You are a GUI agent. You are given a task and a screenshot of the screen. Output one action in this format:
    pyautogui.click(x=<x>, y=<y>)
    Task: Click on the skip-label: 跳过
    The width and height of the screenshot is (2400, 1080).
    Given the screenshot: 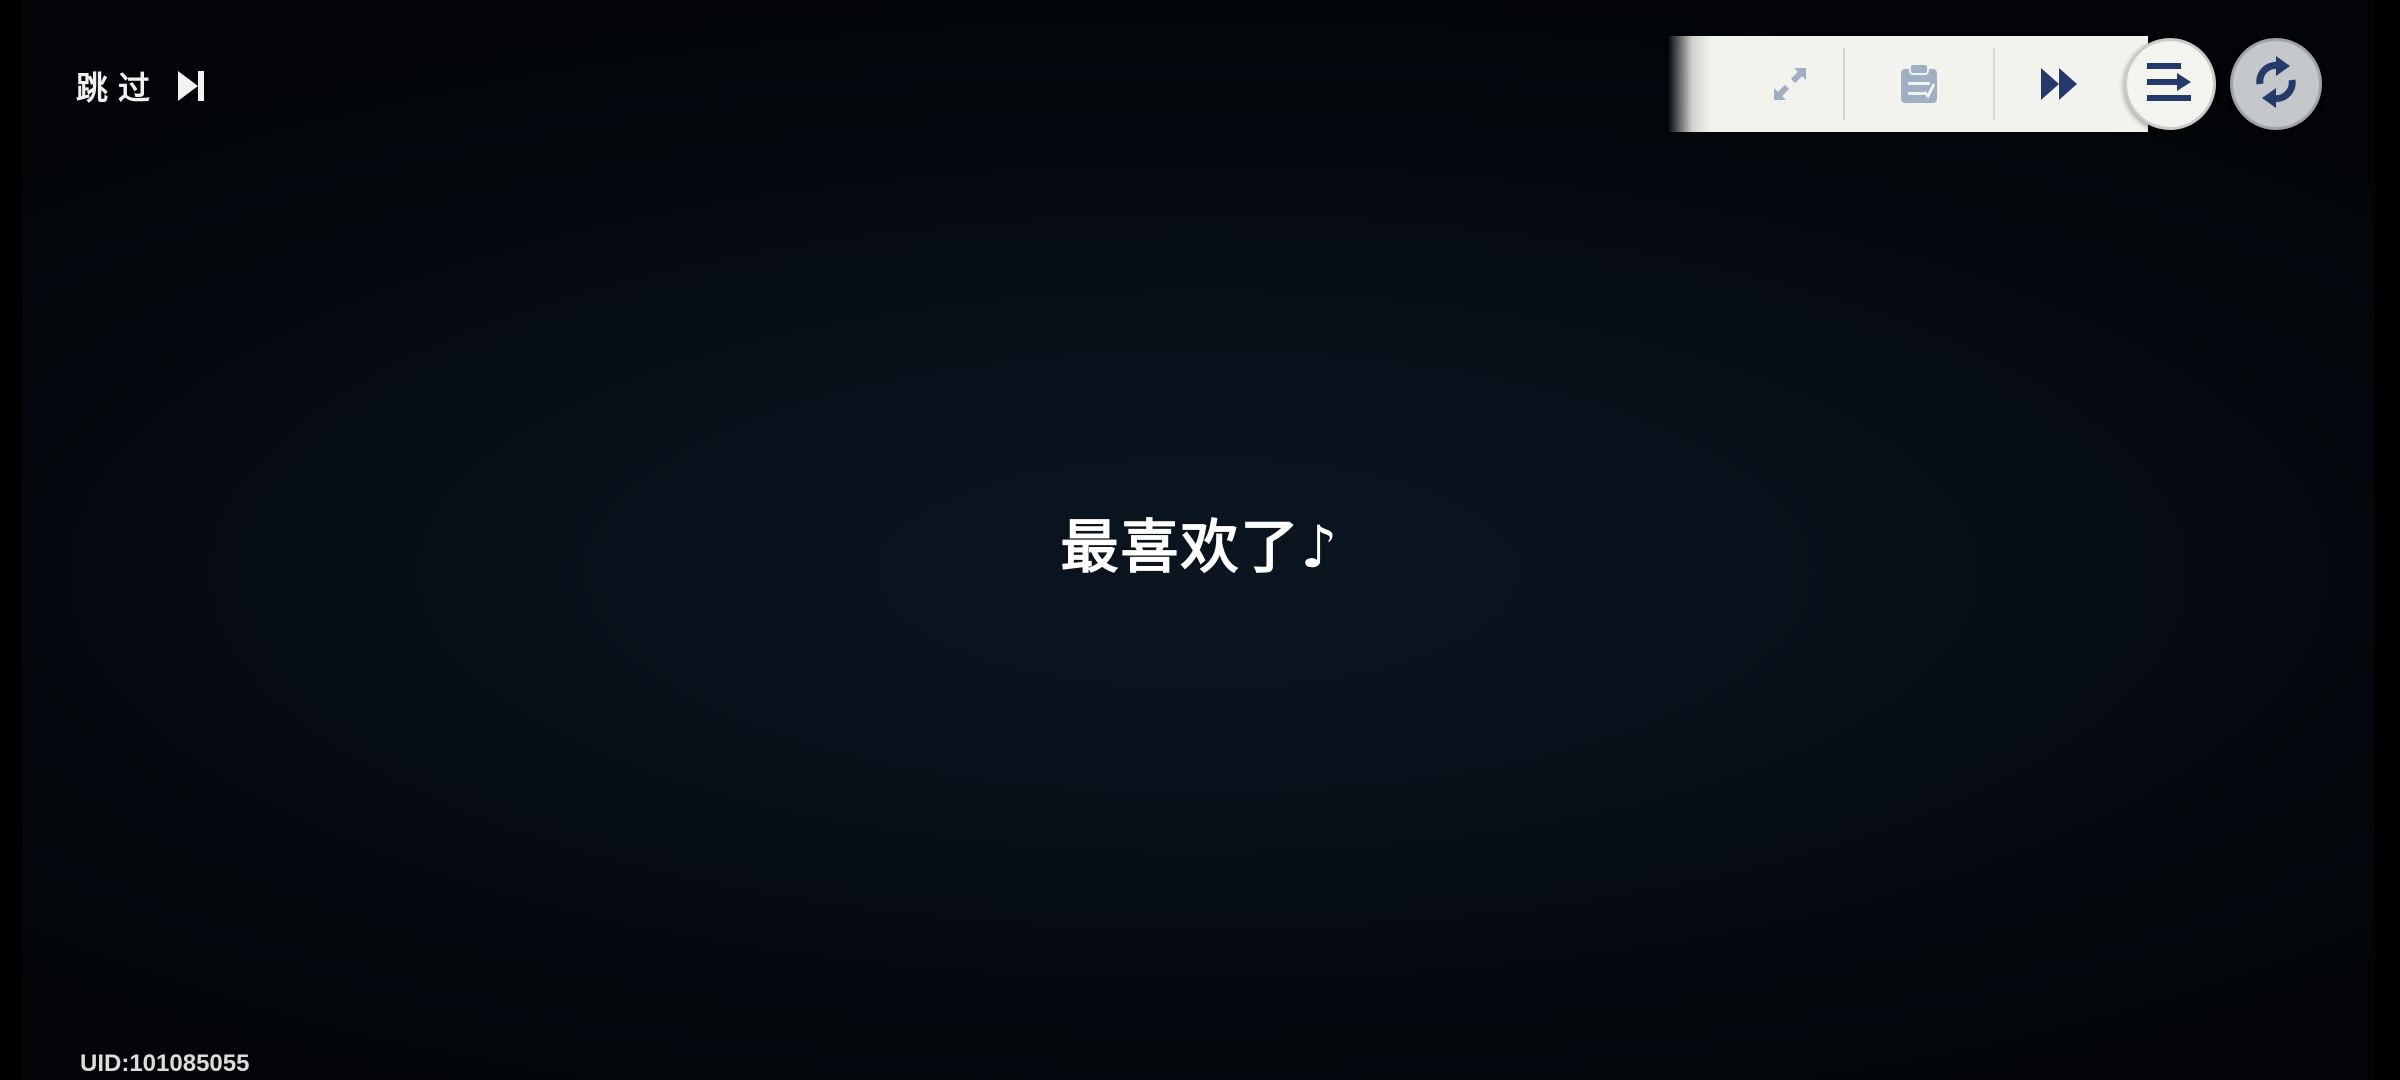 What is the action you would take?
    pyautogui.click(x=118, y=88)
    